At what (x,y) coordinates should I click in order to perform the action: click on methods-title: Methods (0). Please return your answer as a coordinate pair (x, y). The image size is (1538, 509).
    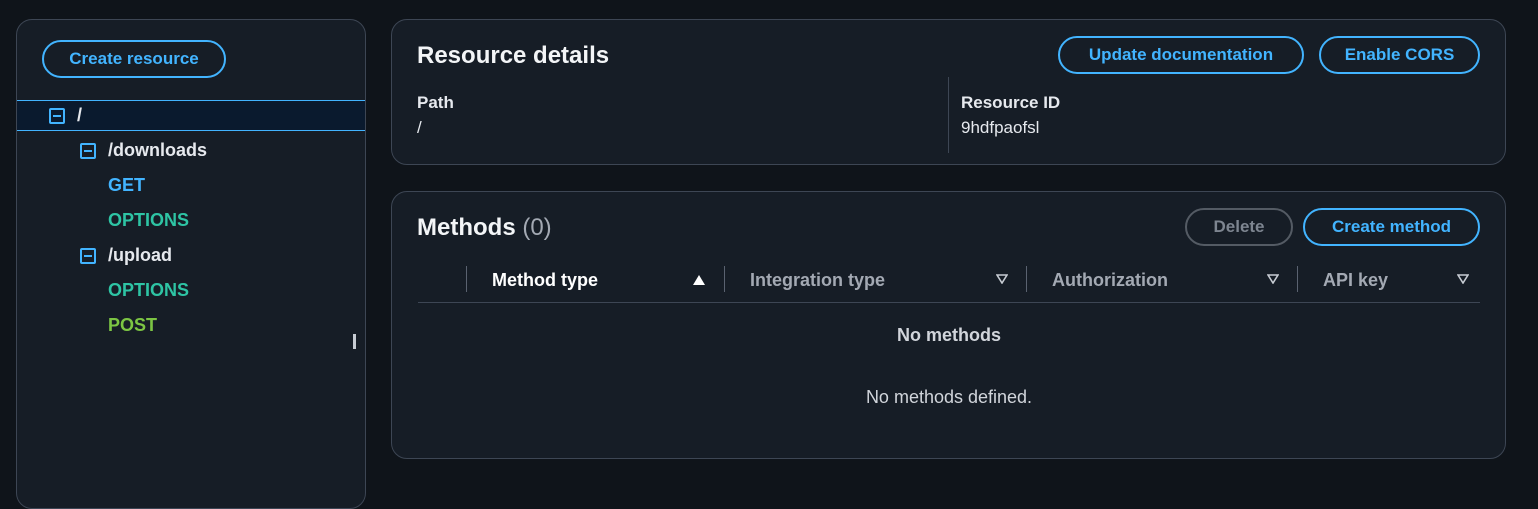
    Looking at the image, I should click on (484, 228).